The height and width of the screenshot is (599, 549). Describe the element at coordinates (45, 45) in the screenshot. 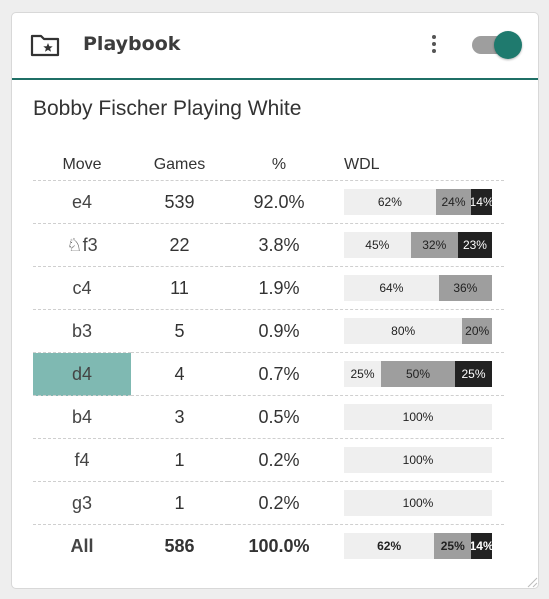

I see `folder-star-icon` at that location.